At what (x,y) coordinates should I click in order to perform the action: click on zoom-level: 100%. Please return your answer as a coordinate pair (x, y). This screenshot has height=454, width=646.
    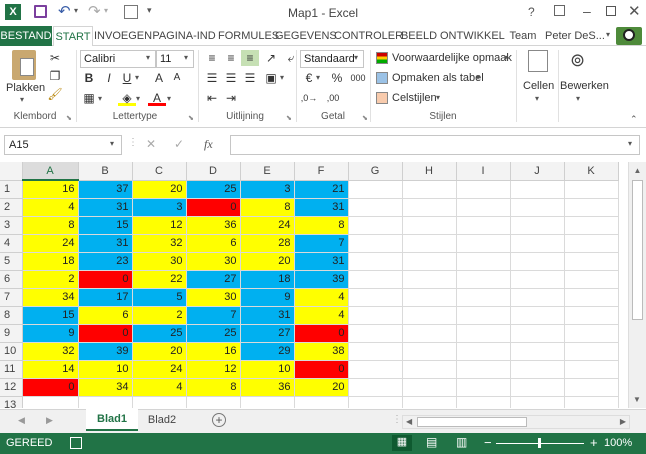
    Looking at the image, I should click on (618, 443).